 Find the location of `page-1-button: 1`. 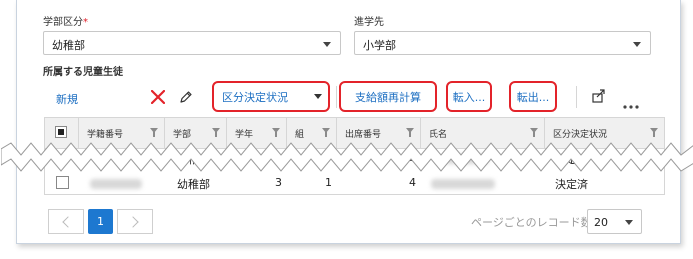

page-1-button: 1 is located at coordinates (100, 221).